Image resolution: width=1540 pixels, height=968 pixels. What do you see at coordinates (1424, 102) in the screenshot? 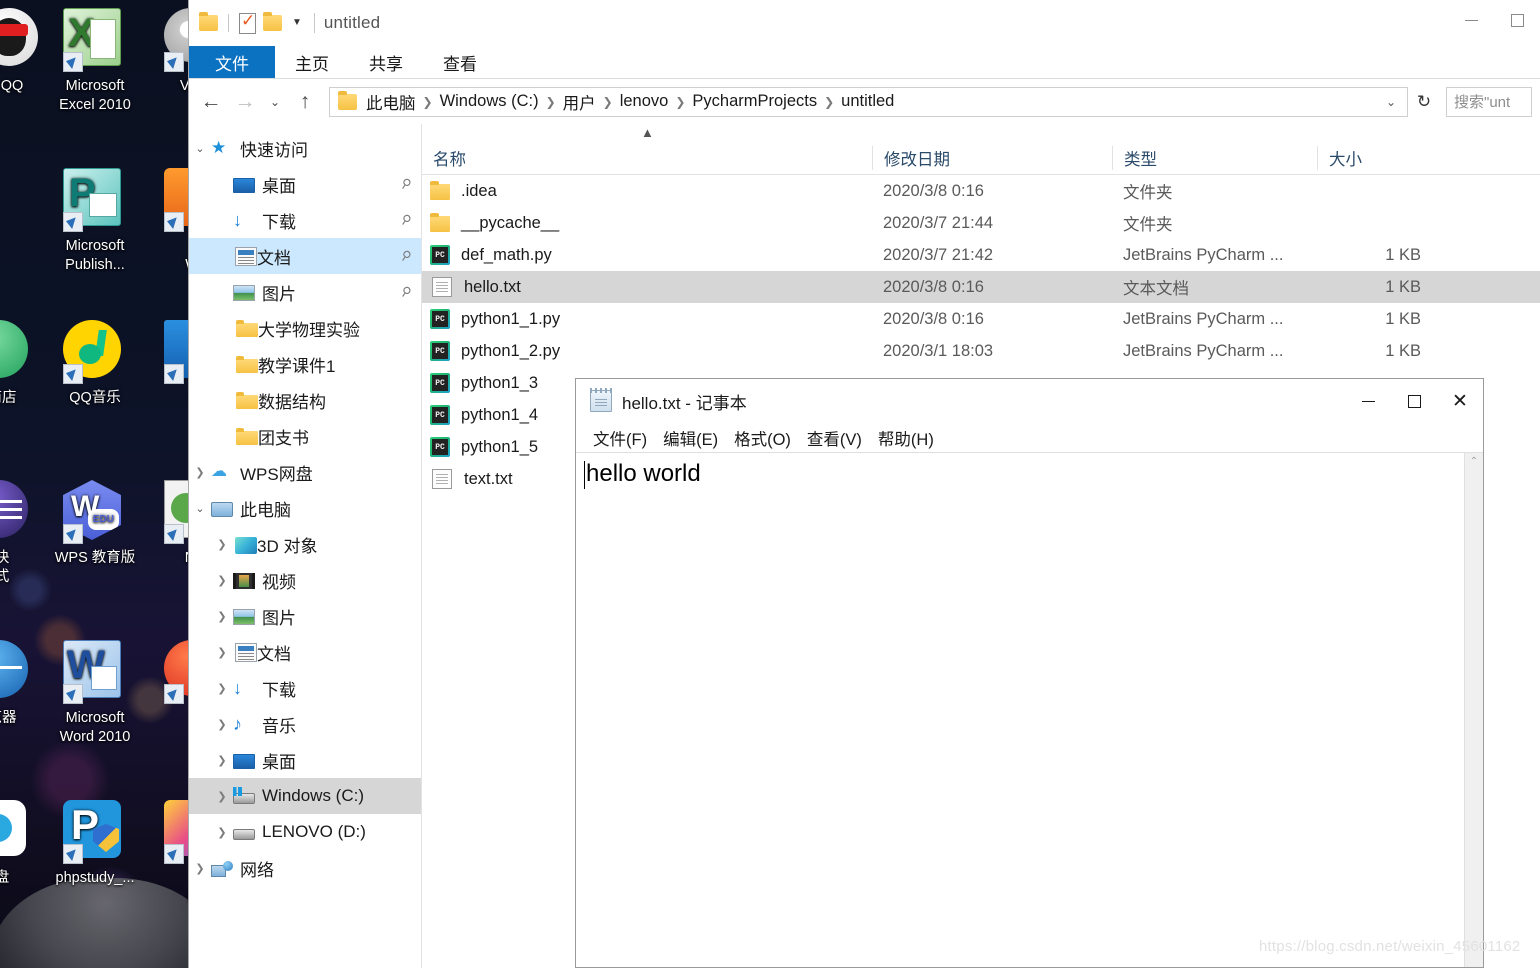
I see `refresh-button: ↻` at bounding box center [1424, 102].